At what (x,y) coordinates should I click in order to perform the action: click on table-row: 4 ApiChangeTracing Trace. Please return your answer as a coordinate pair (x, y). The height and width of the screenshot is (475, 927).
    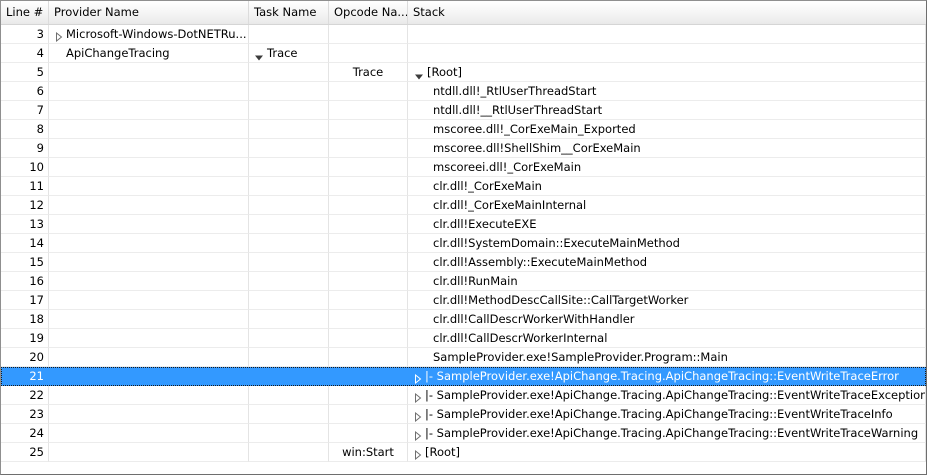
    Looking at the image, I should click on (463, 53).